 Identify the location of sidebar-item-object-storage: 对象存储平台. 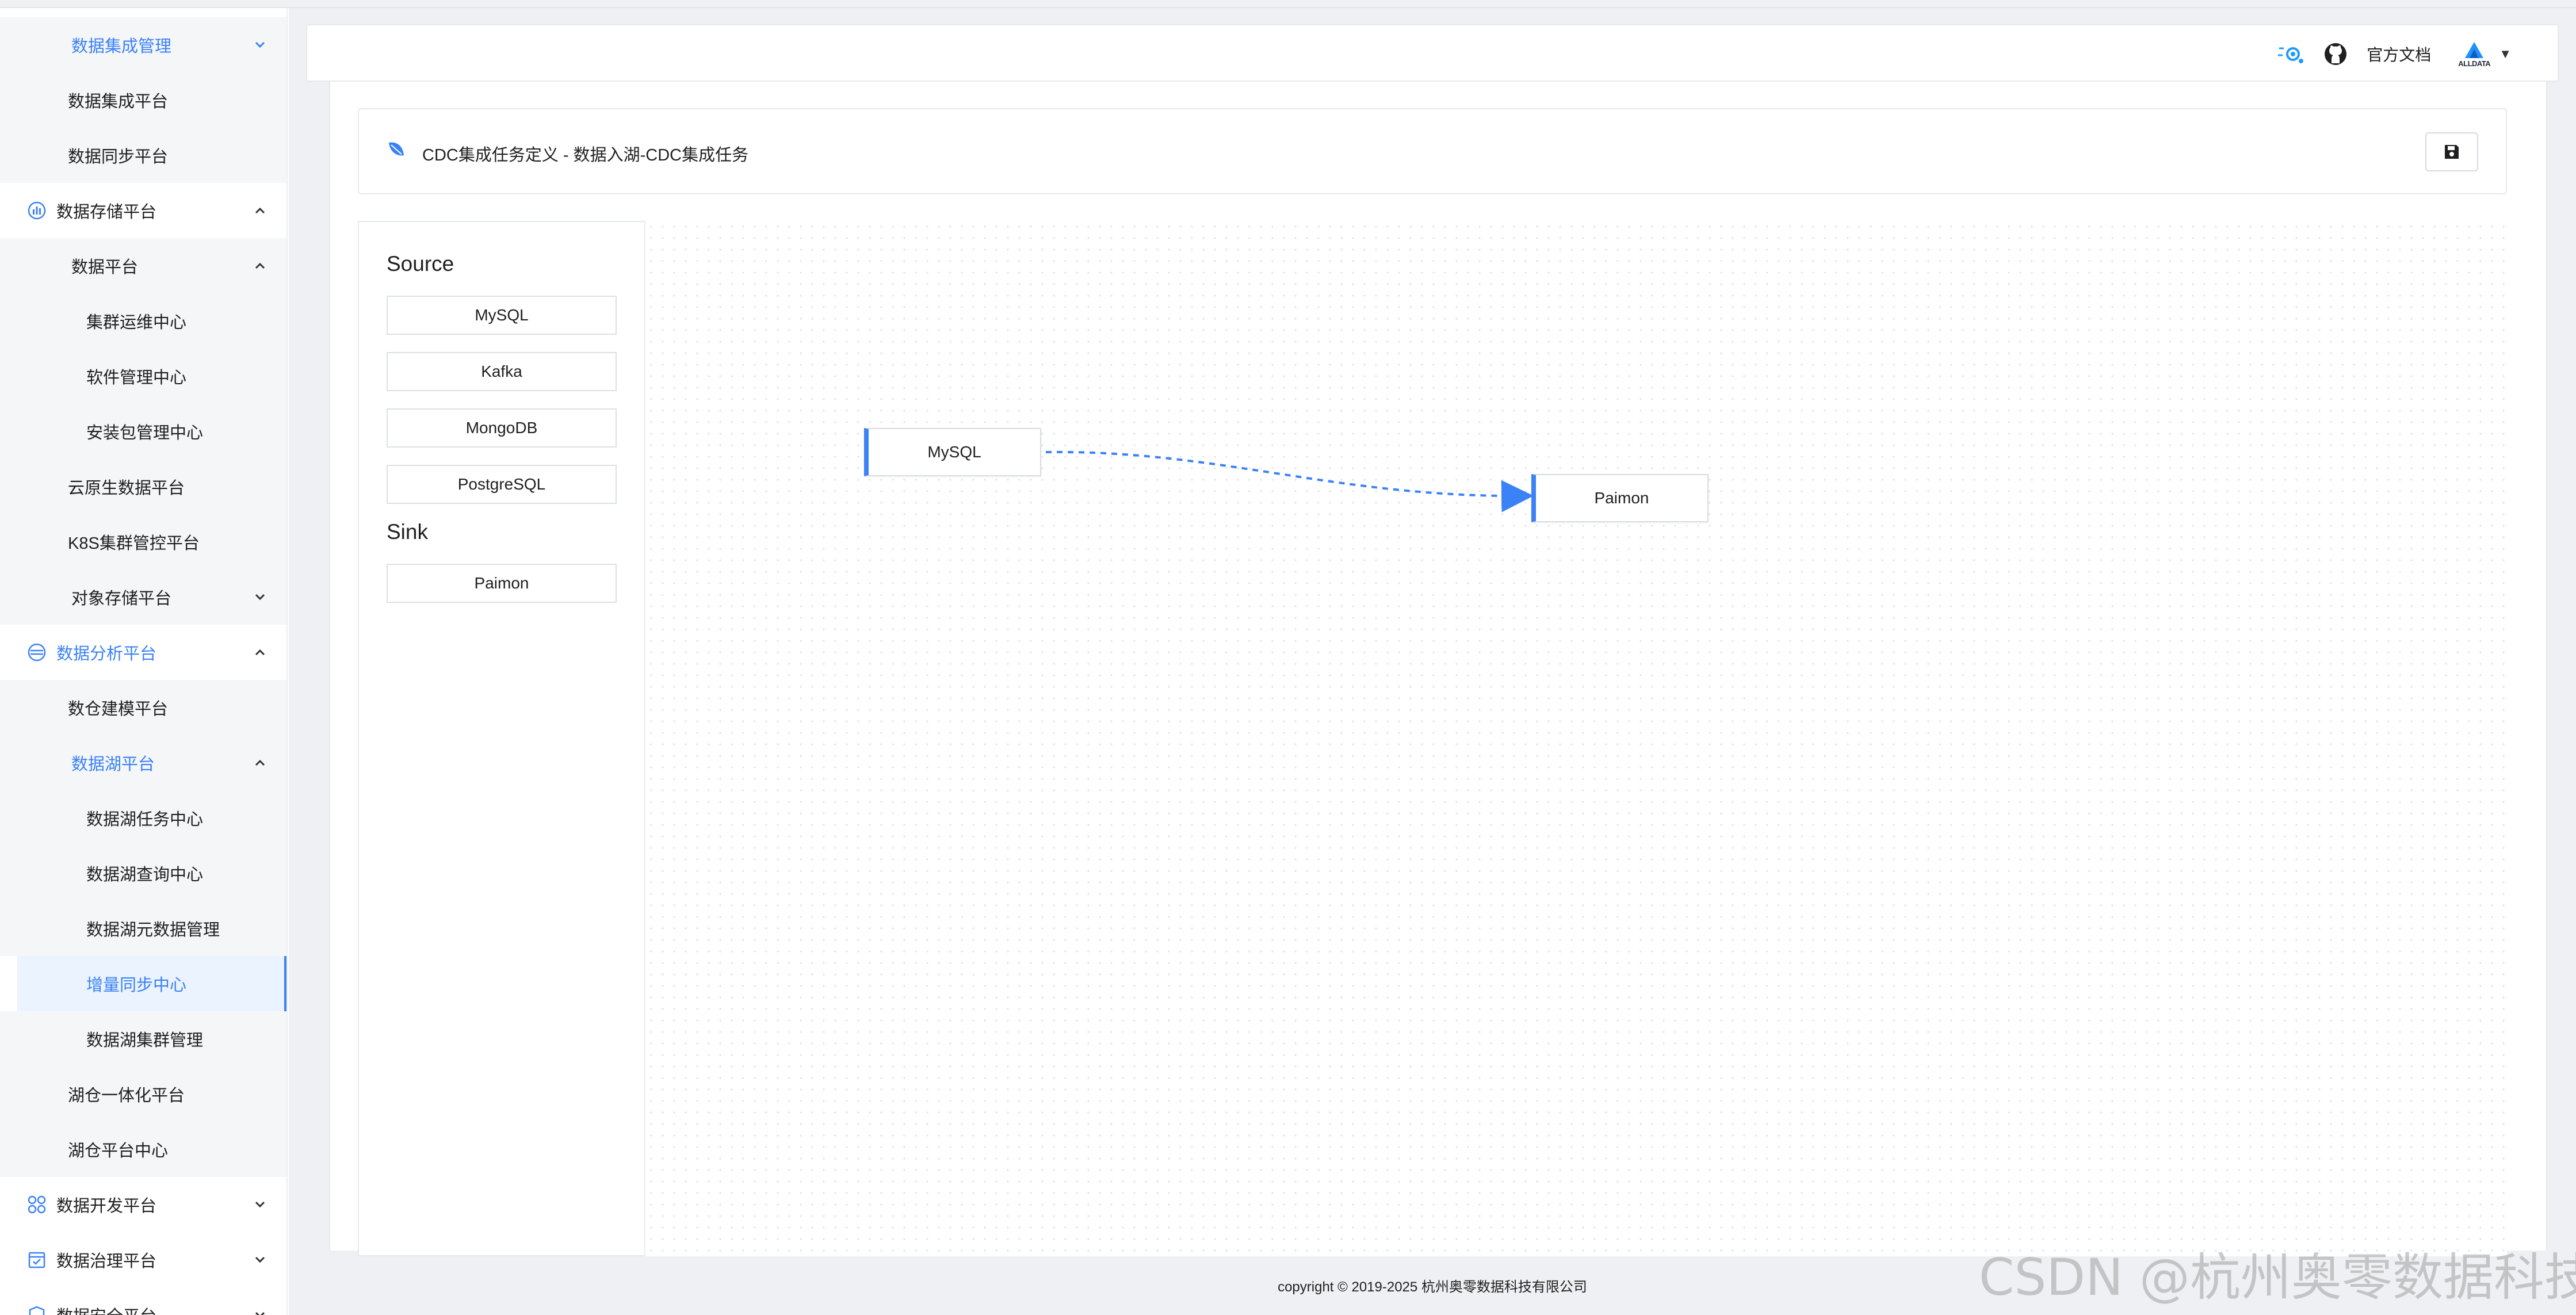
(143, 597).